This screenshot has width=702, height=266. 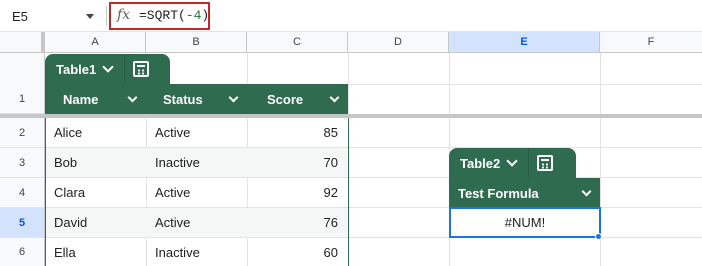 I want to click on table-cell: 70, so click(x=297, y=162).